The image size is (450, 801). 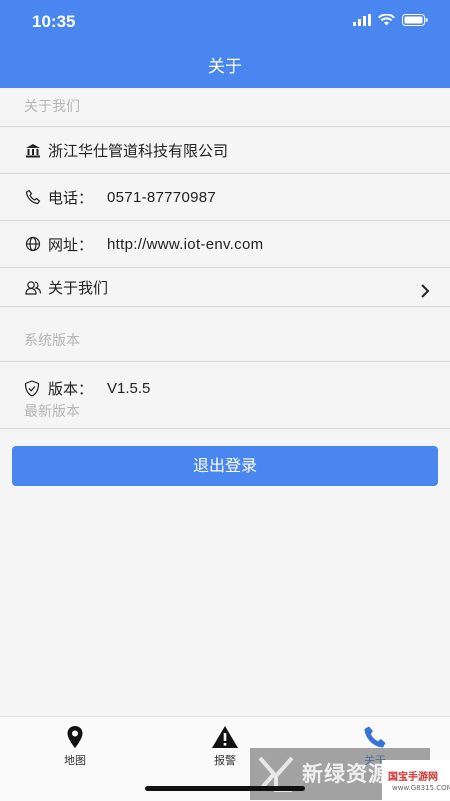 I want to click on system-icons, so click(x=390, y=20).